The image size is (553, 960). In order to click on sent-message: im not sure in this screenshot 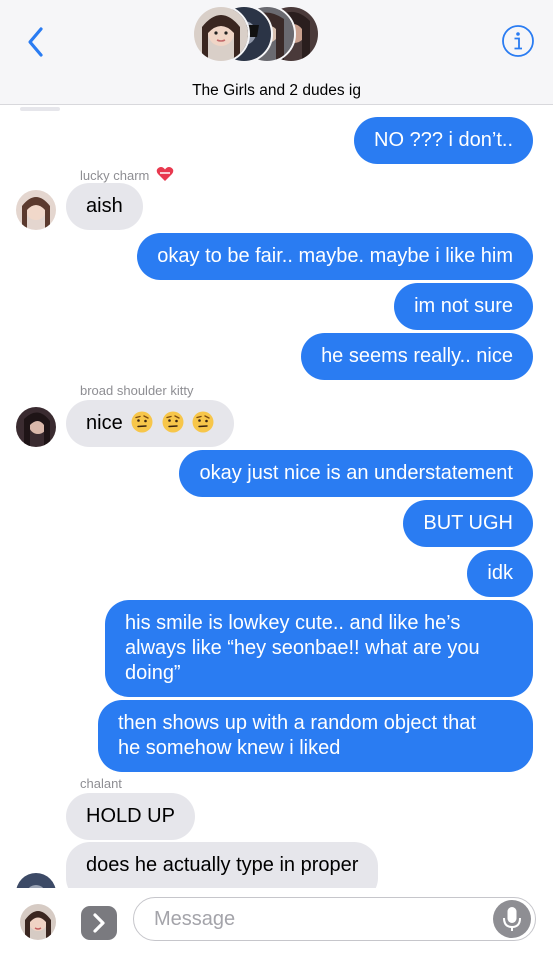, I will do `click(463, 306)`.